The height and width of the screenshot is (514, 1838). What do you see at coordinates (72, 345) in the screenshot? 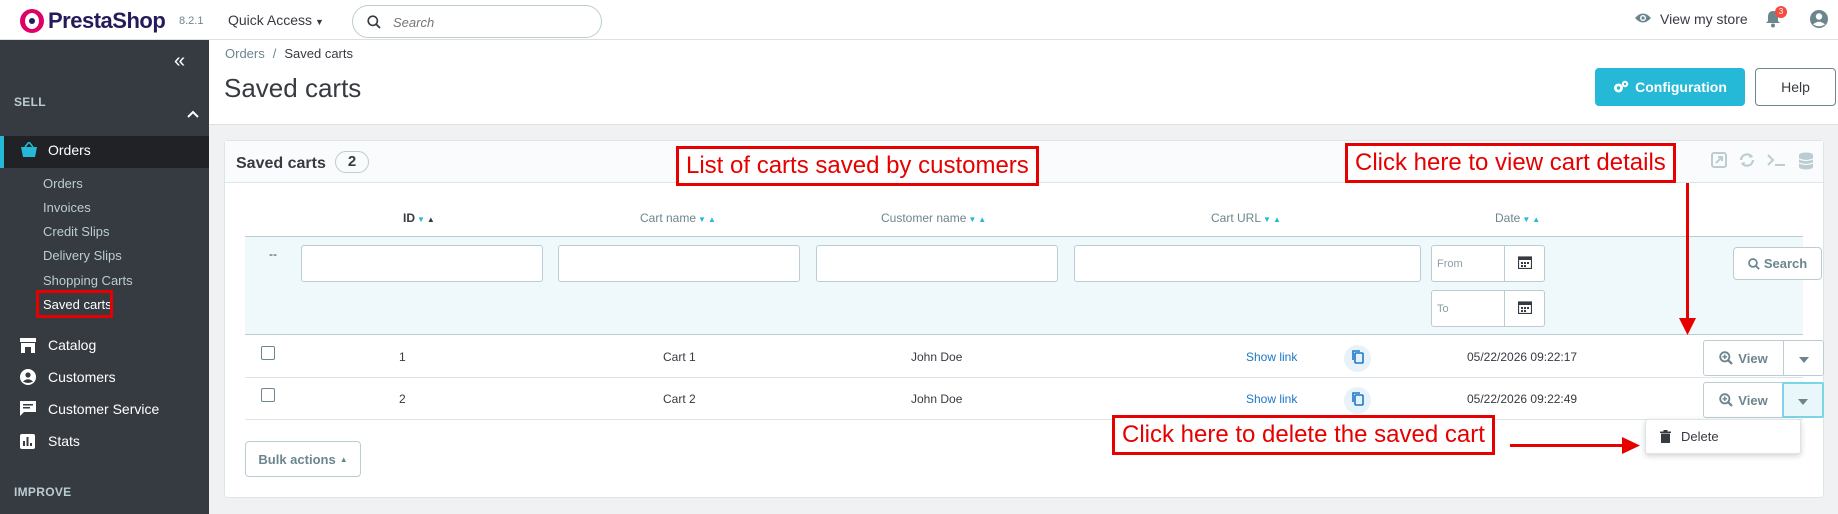
I see `sidebar-catalog-label: Catalog` at bounding box center [72, 345].